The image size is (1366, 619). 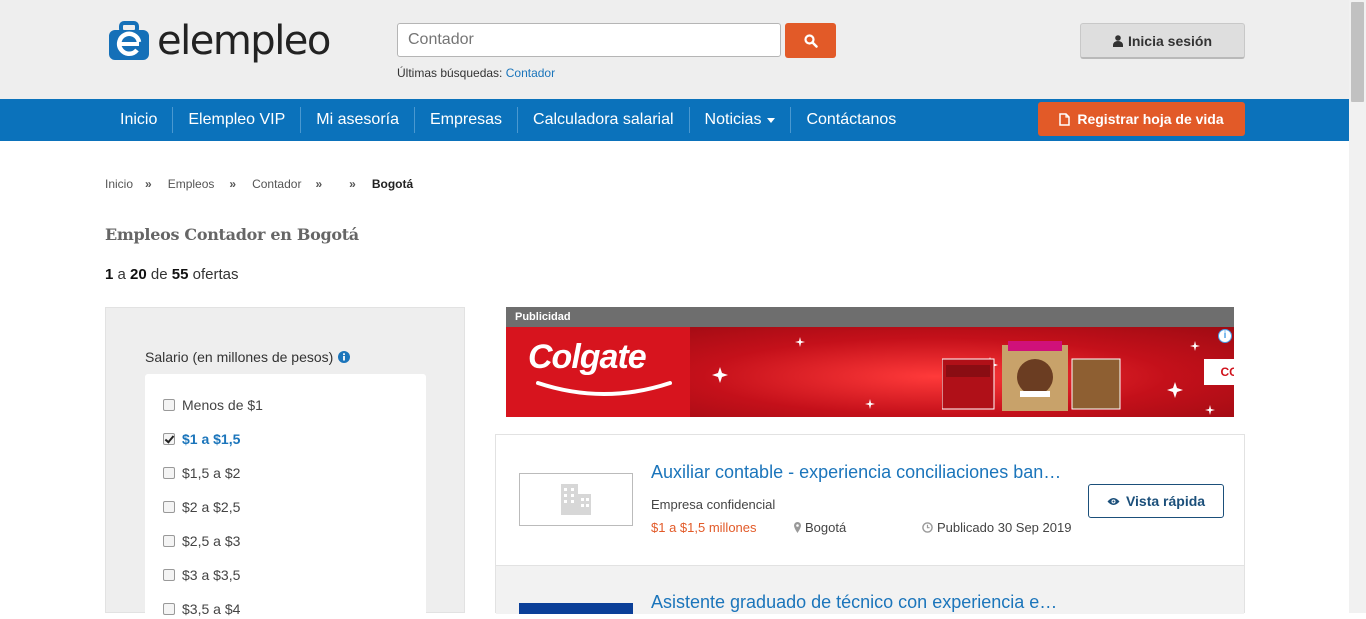 What do you see at coordinates (927, 527) in the screenshot?
I see `clock-icon` at bounding box center [927, 527].